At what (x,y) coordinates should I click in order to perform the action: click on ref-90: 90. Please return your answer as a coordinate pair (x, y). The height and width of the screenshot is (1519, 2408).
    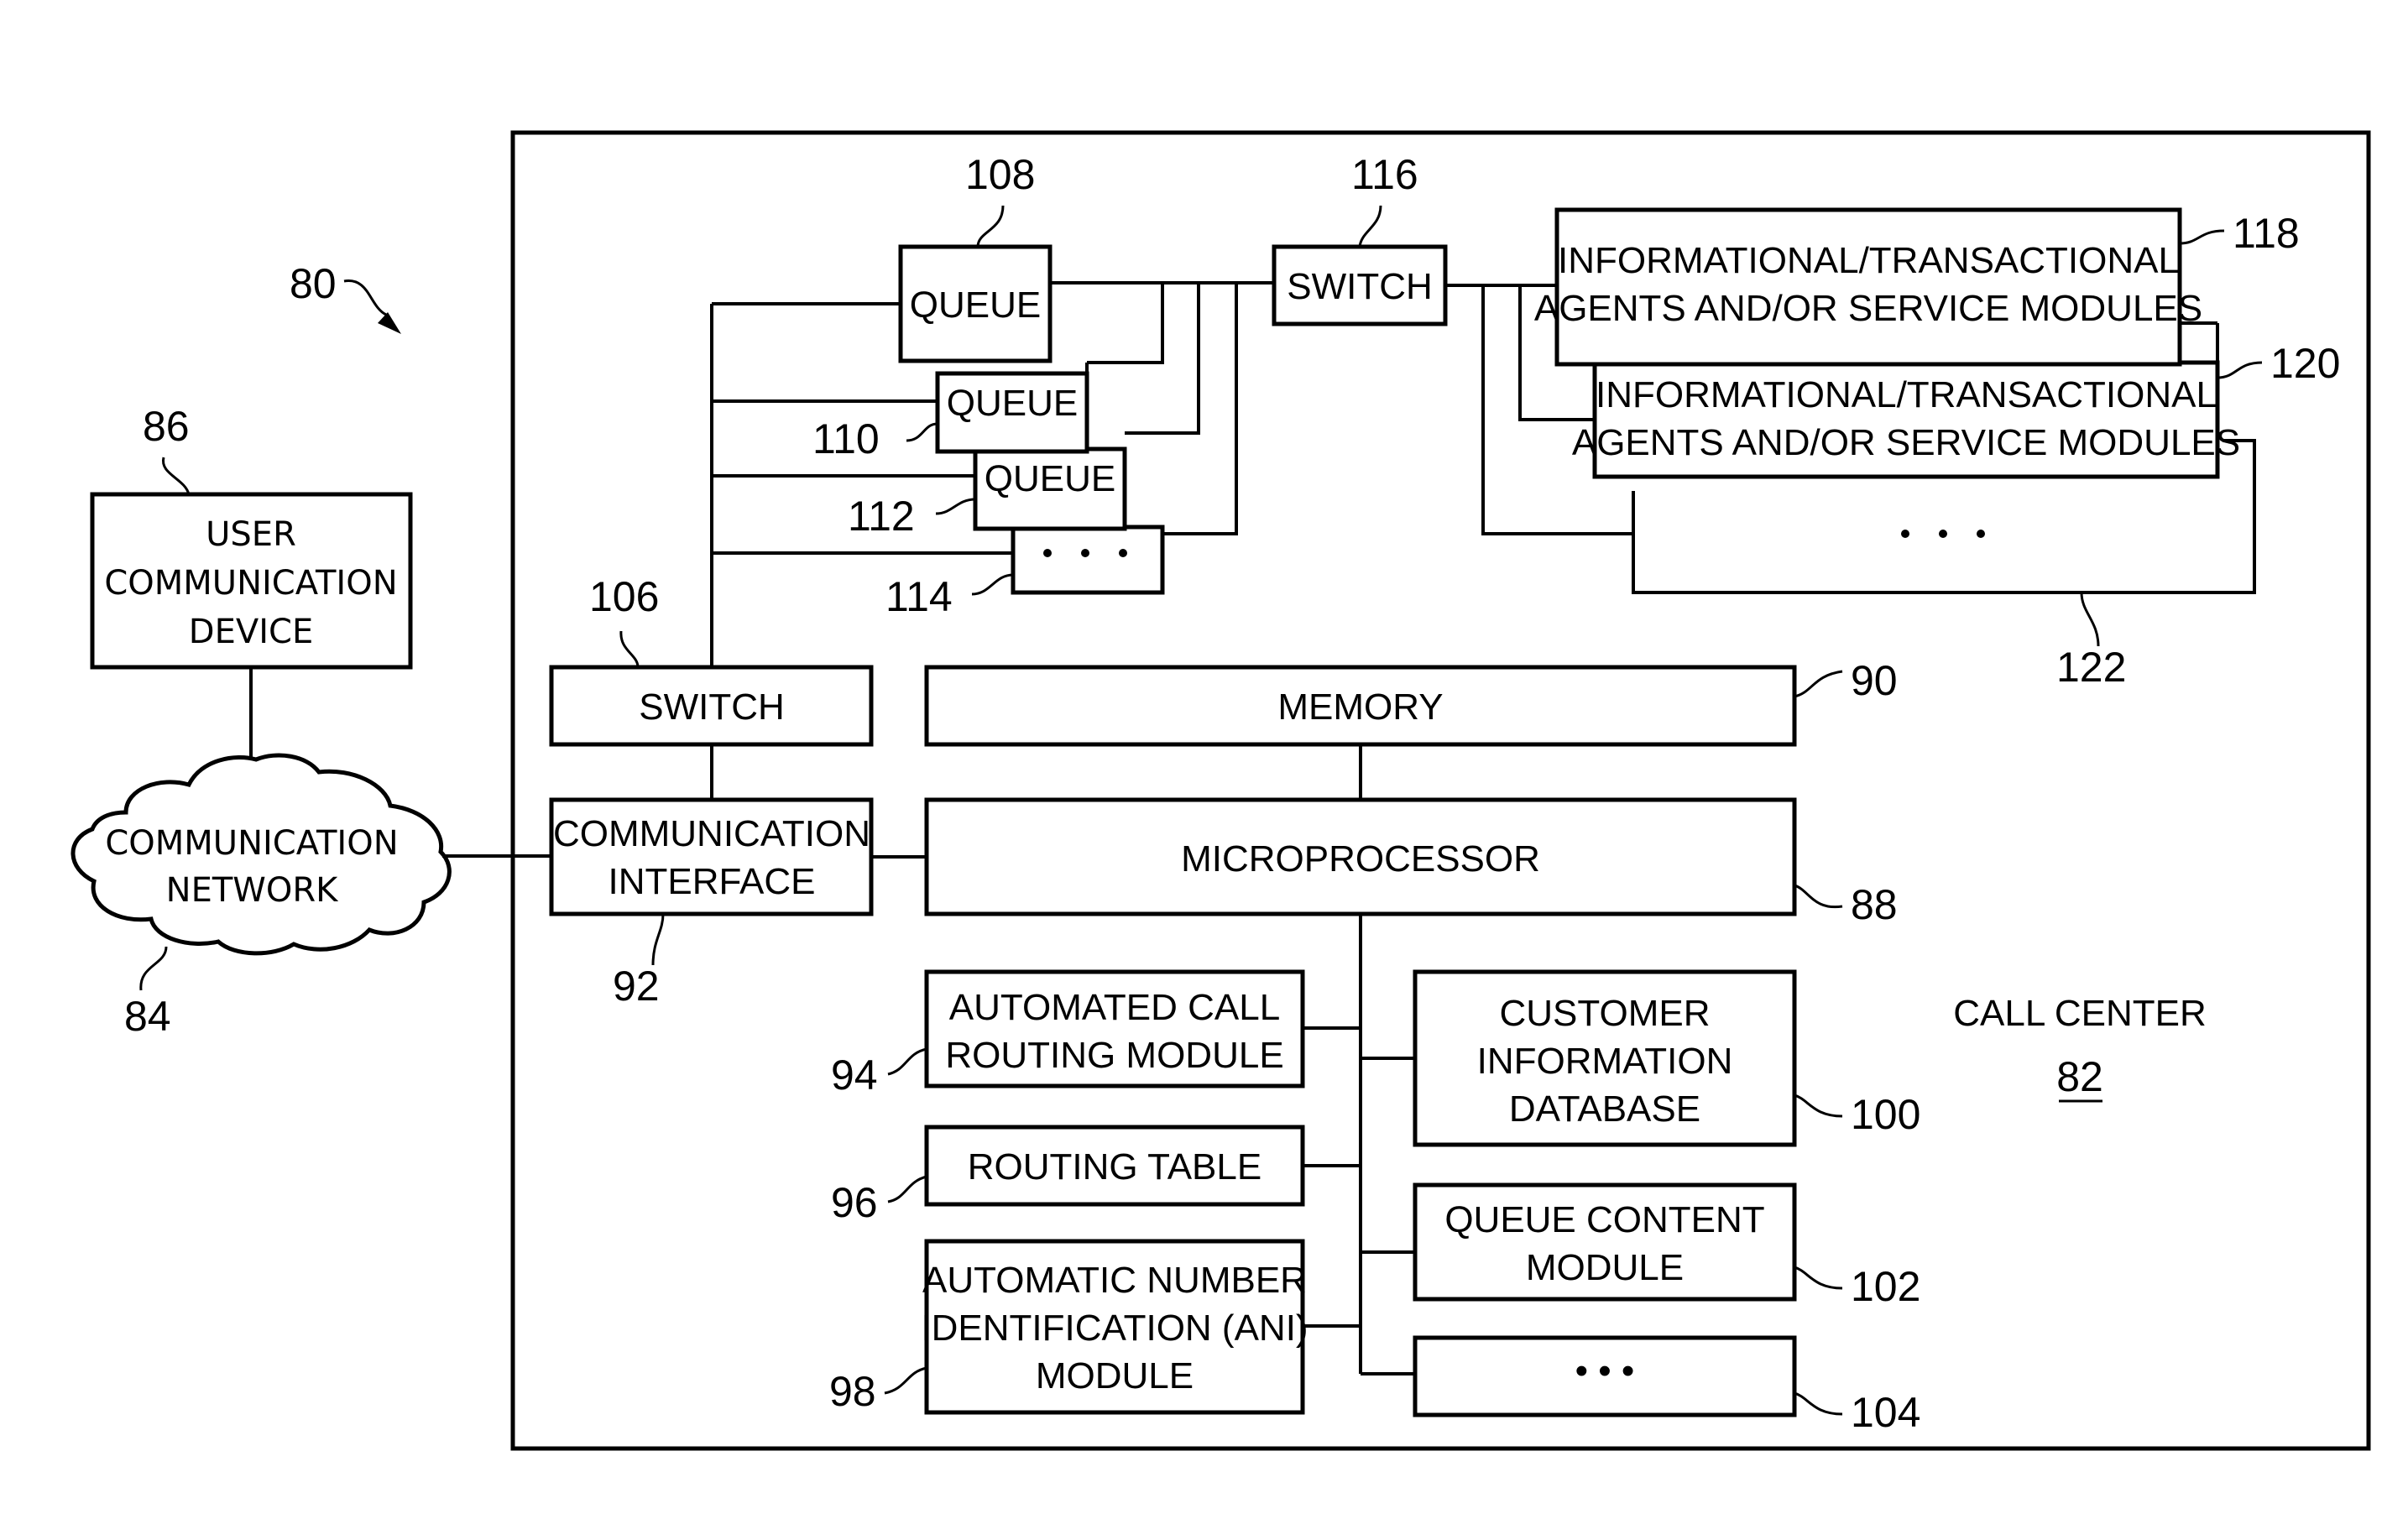
    Looking at the image, I should click on (1874, 680).